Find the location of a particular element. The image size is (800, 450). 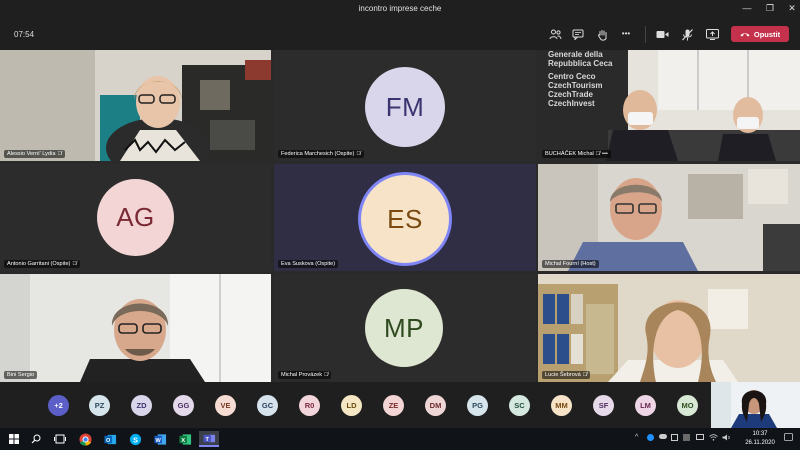

self-view-video is located at coordinates (755, 405).